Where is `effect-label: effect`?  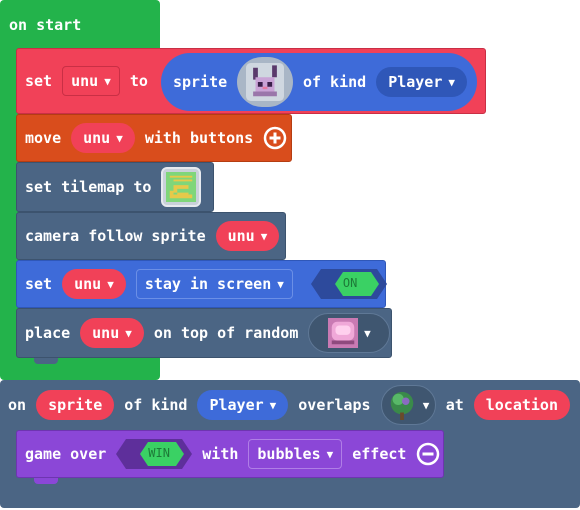 effect-label: effect is located at coordinates (379, 454).